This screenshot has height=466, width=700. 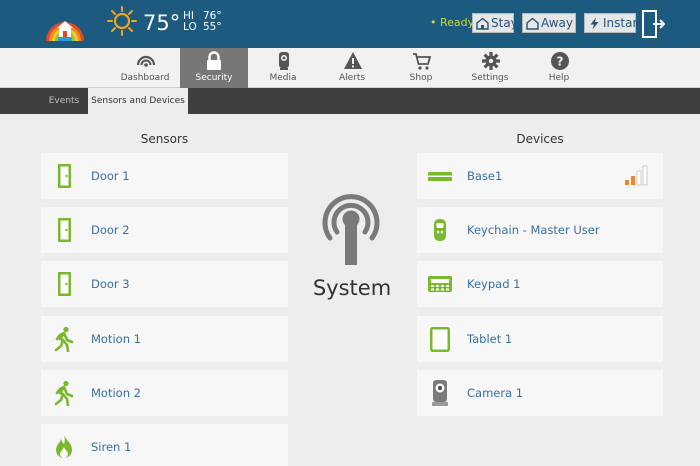 I want to click on nav-security-label: Security, so click(x=214, y=78).